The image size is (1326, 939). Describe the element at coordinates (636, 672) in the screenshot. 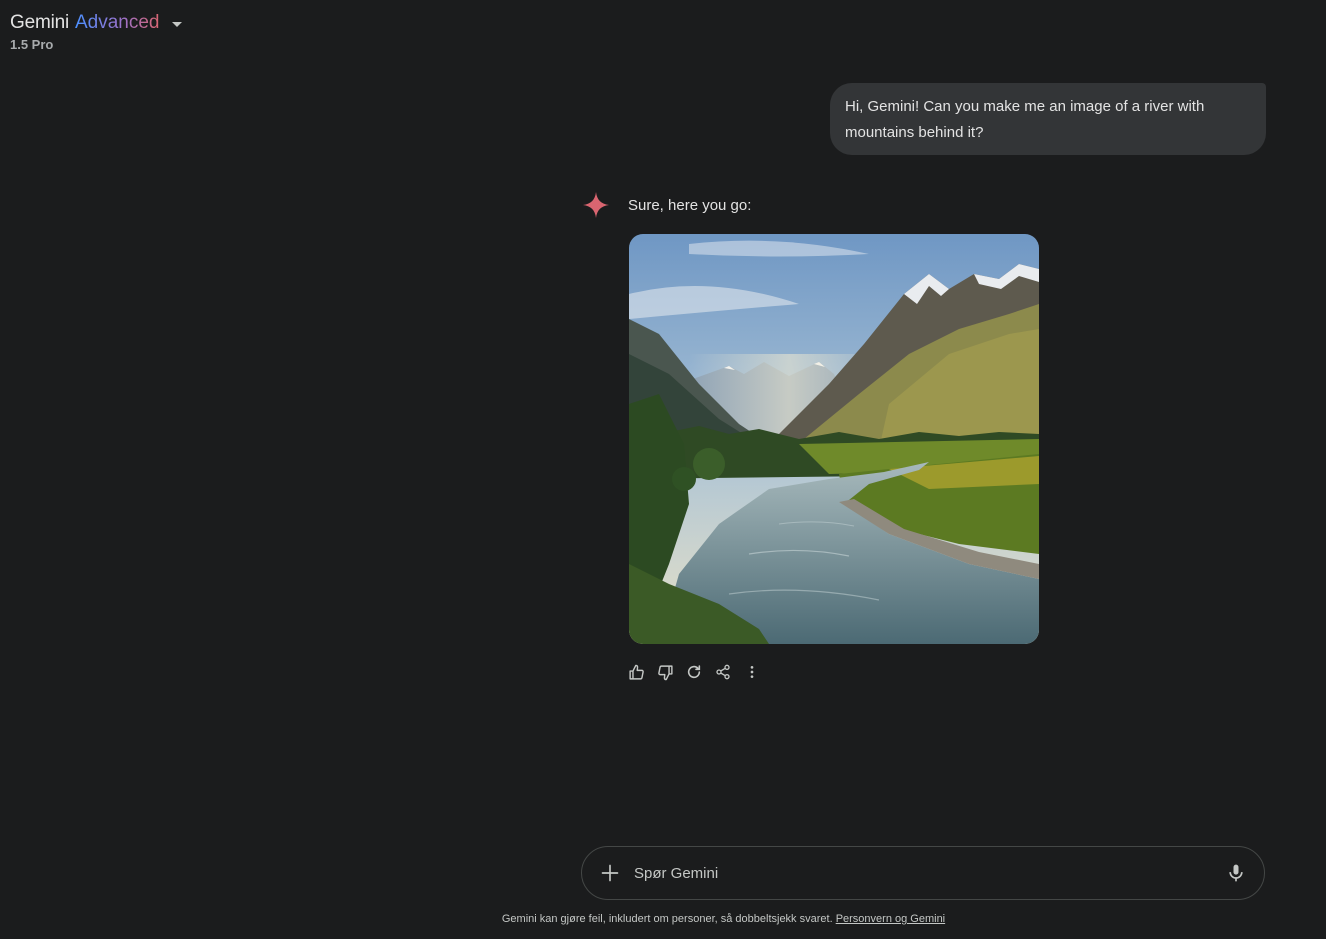

I see `thumb-up-icon` at that location.